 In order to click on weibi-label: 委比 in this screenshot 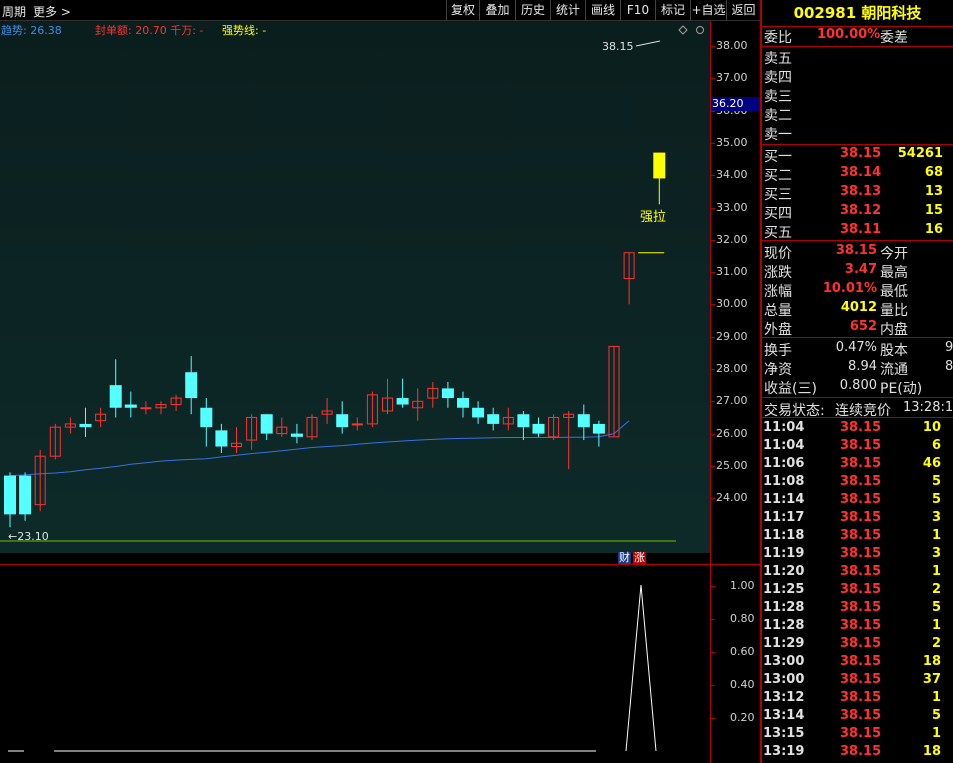, I will do `click(778, 38)`.